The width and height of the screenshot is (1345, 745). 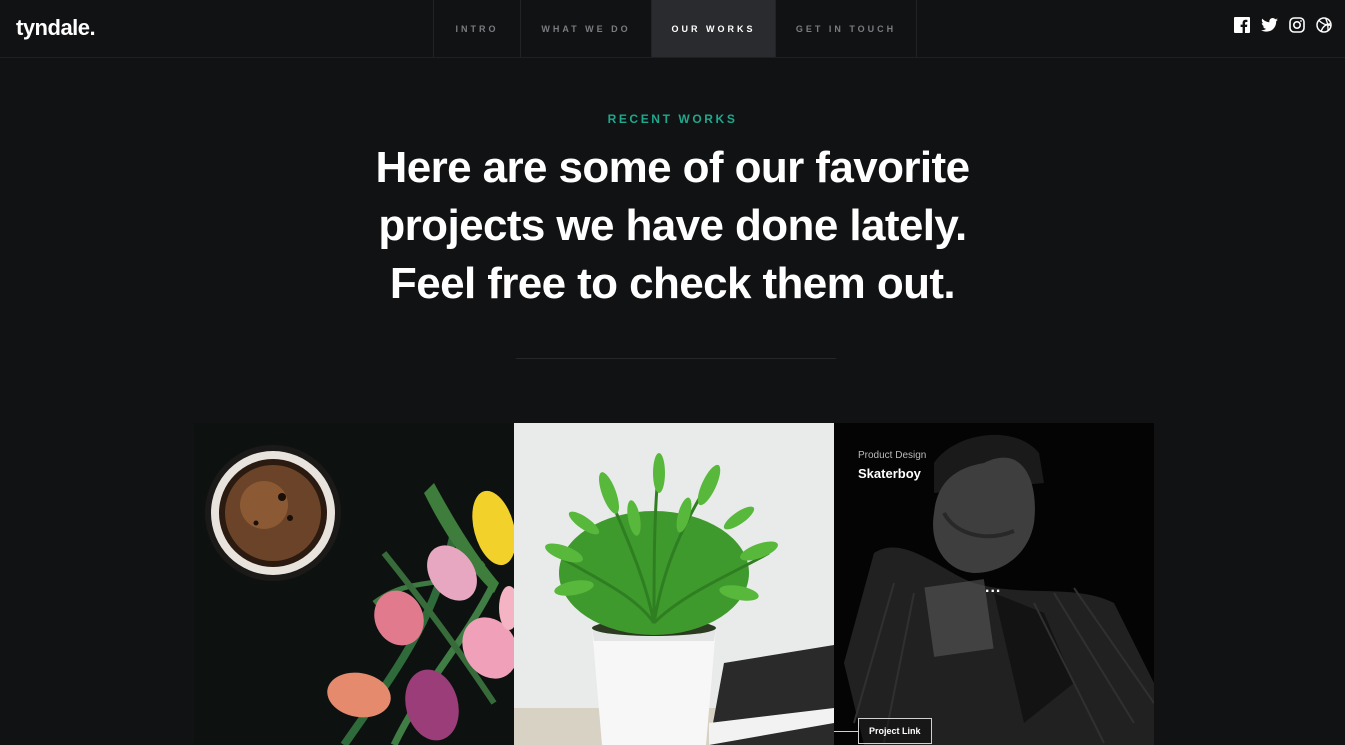 I want to click on work-title: Skaterboy, so click(x=889, y=473).